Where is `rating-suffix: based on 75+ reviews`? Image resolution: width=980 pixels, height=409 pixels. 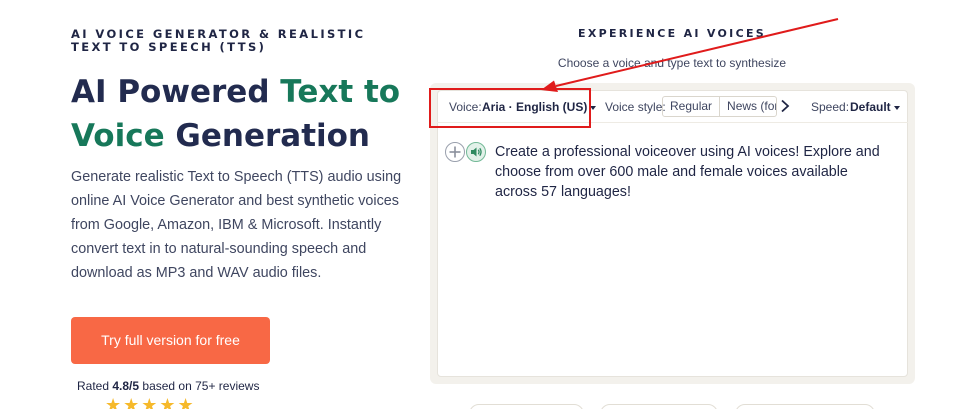
rating-suffix: based on 75+ reviews is located at coordinates (199, 386).